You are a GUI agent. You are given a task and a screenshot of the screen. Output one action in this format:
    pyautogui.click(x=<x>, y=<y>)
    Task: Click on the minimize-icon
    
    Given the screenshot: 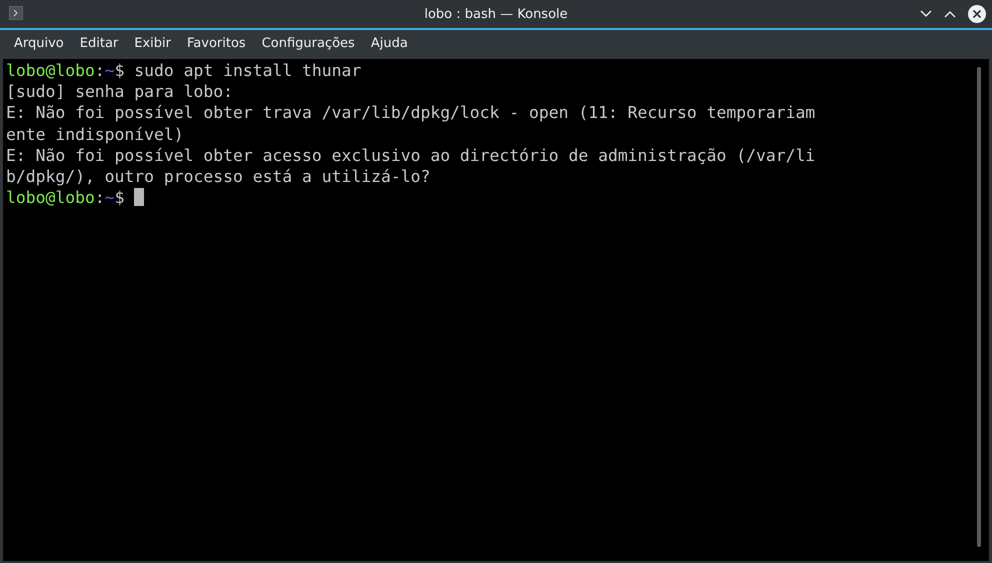 What is the action you would take?
    pyautogui.click(x=926, y=14)
    